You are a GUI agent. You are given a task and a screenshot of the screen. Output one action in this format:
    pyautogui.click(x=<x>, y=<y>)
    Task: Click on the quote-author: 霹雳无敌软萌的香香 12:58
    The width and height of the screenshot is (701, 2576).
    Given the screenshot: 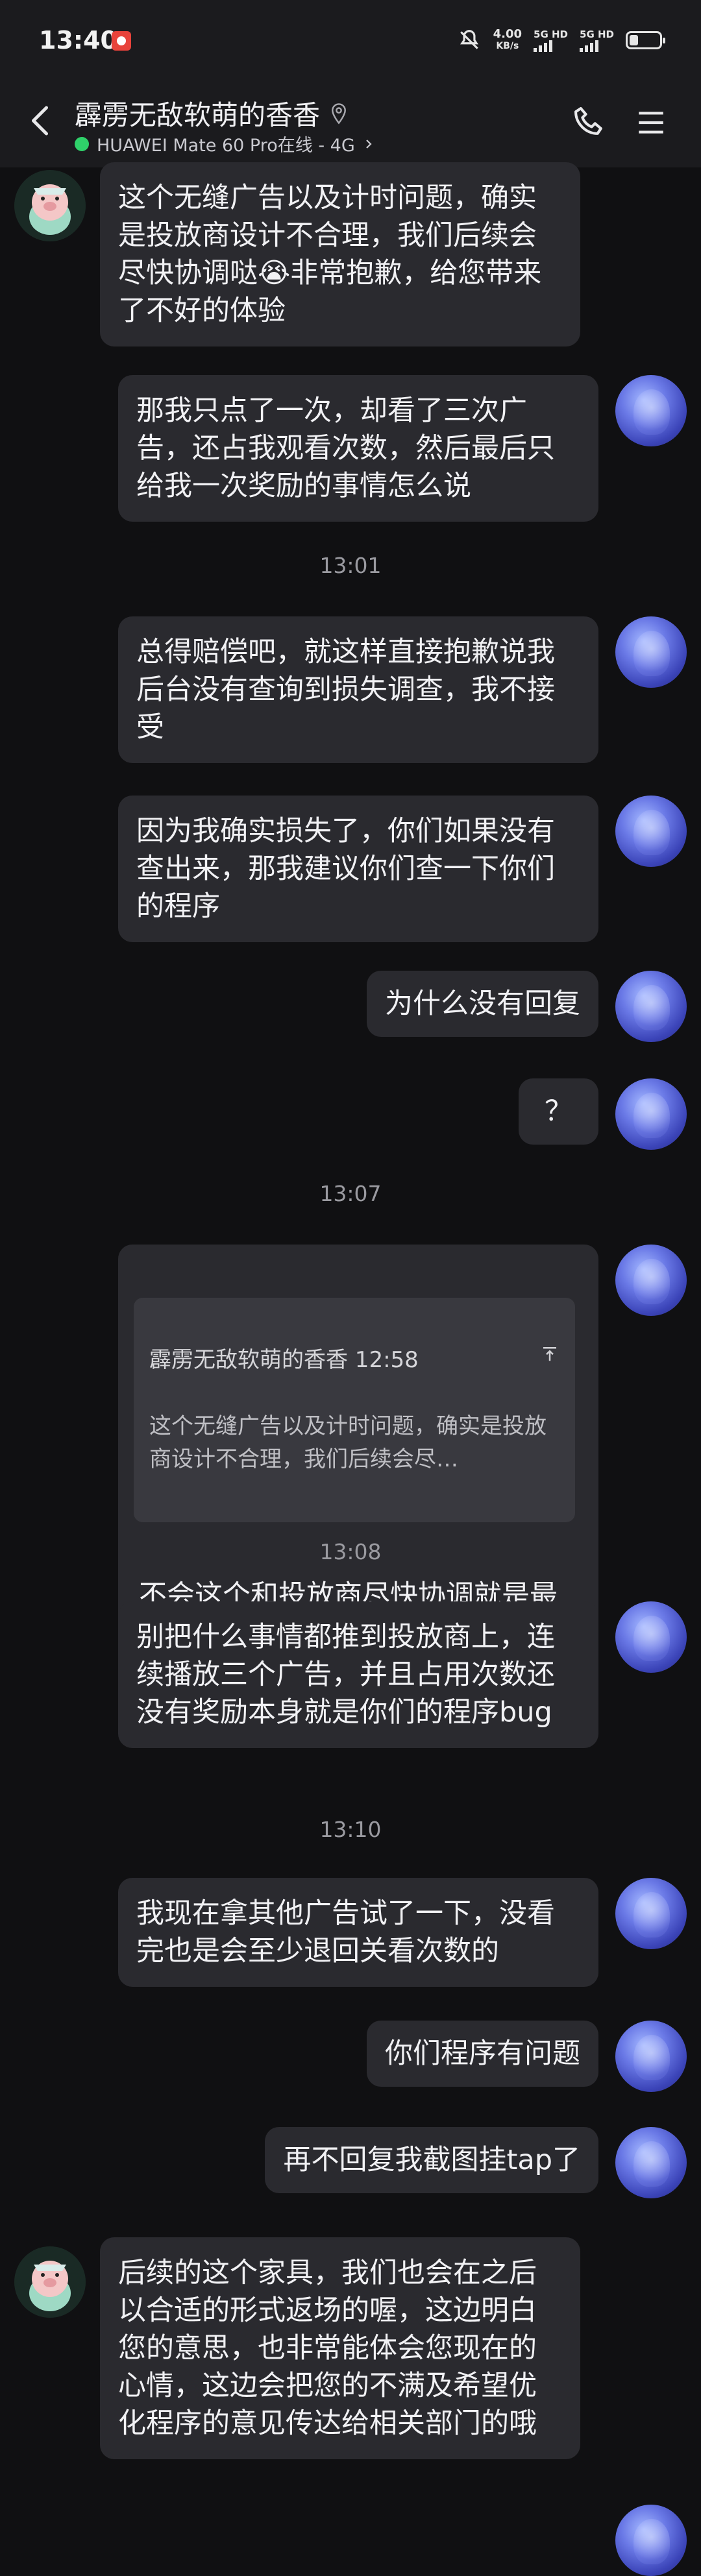 What is the action you would take?
    pyautogui.click(x=284, y=1360)
    